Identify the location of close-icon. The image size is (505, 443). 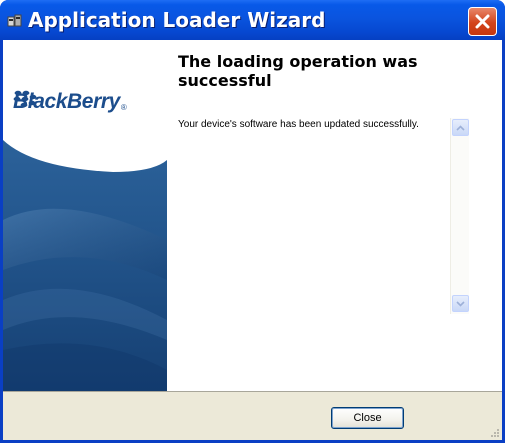
(482, 21).